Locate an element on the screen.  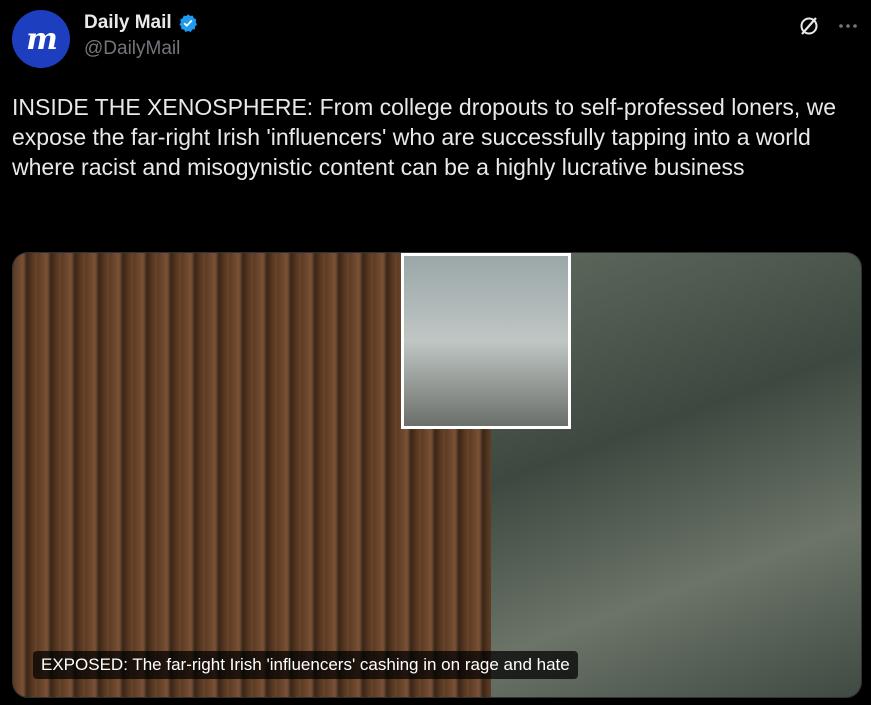
avatar: m is located at coordinates (41, 39).